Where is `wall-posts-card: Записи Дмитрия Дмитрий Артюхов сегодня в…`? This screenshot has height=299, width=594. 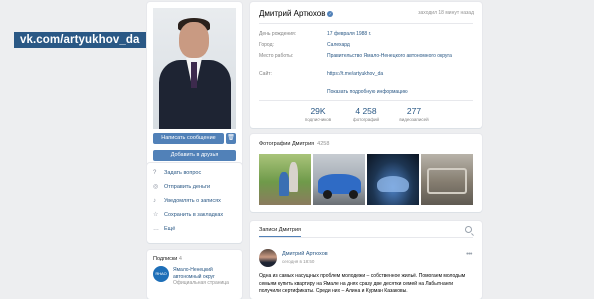 wall-posts-card: Записи Дмитрия Дмитрий Артюхов сегодня в… is located at coordinates (366, 260).